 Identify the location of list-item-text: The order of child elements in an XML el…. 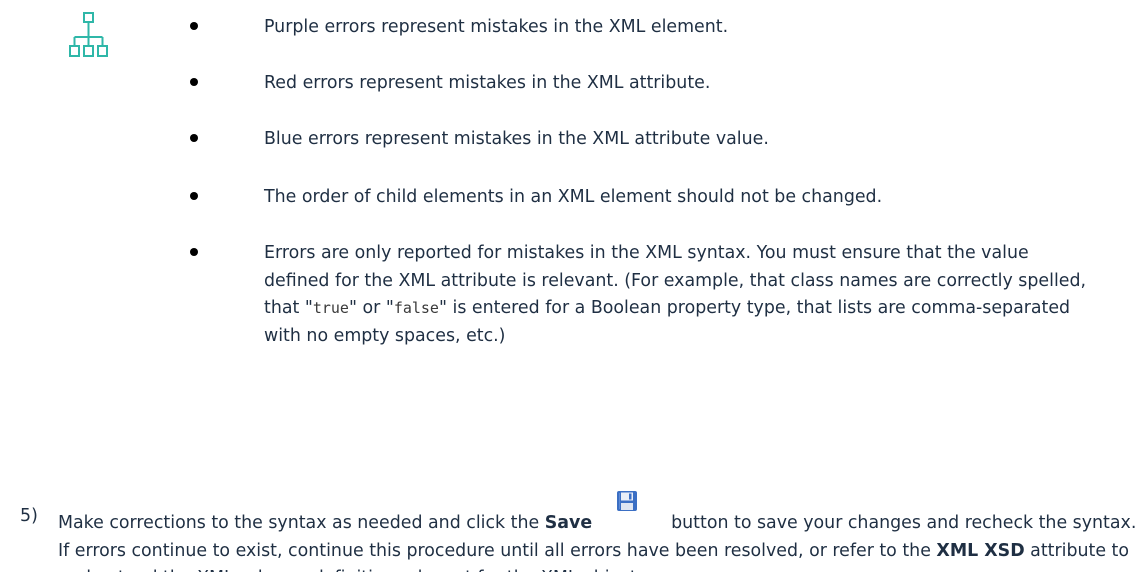
(573, 197).